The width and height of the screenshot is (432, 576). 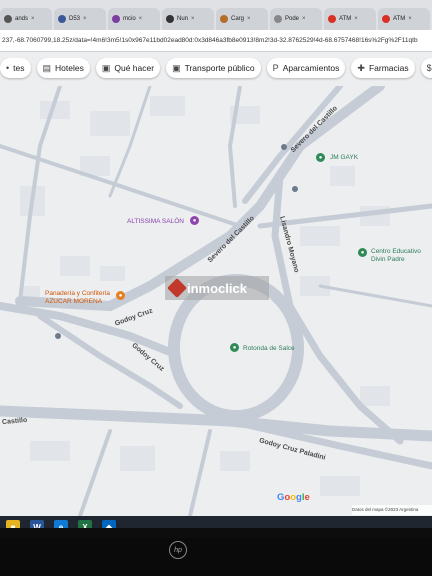 I want to click on tab-label: Carg, so click(x=238, y=19).